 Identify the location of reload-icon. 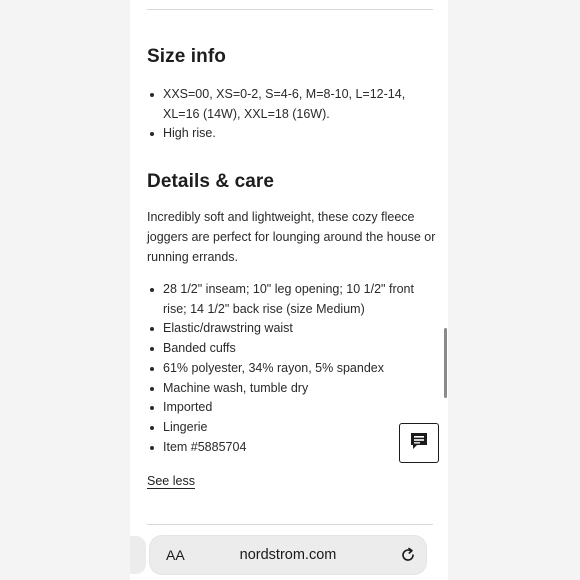
(408, 555).